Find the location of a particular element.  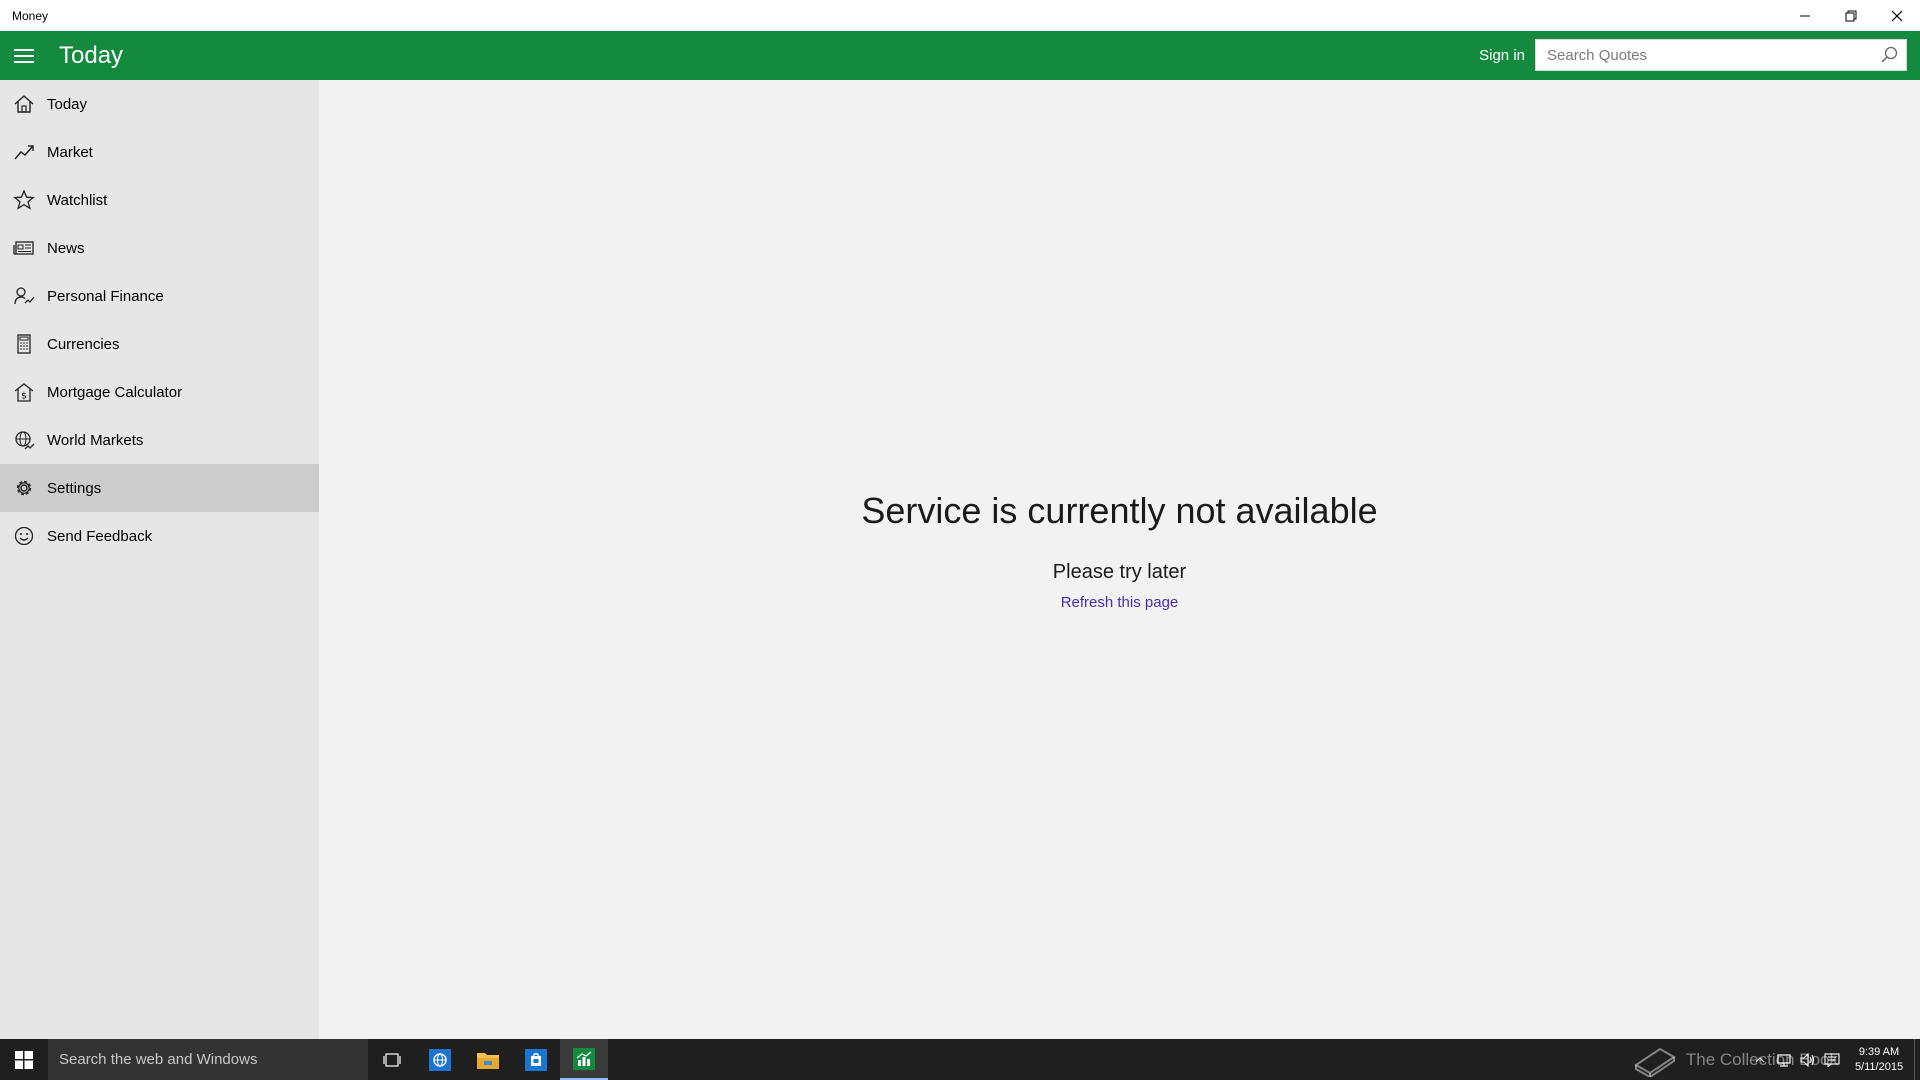

folder-icon is located at coordinates (488, 1060).